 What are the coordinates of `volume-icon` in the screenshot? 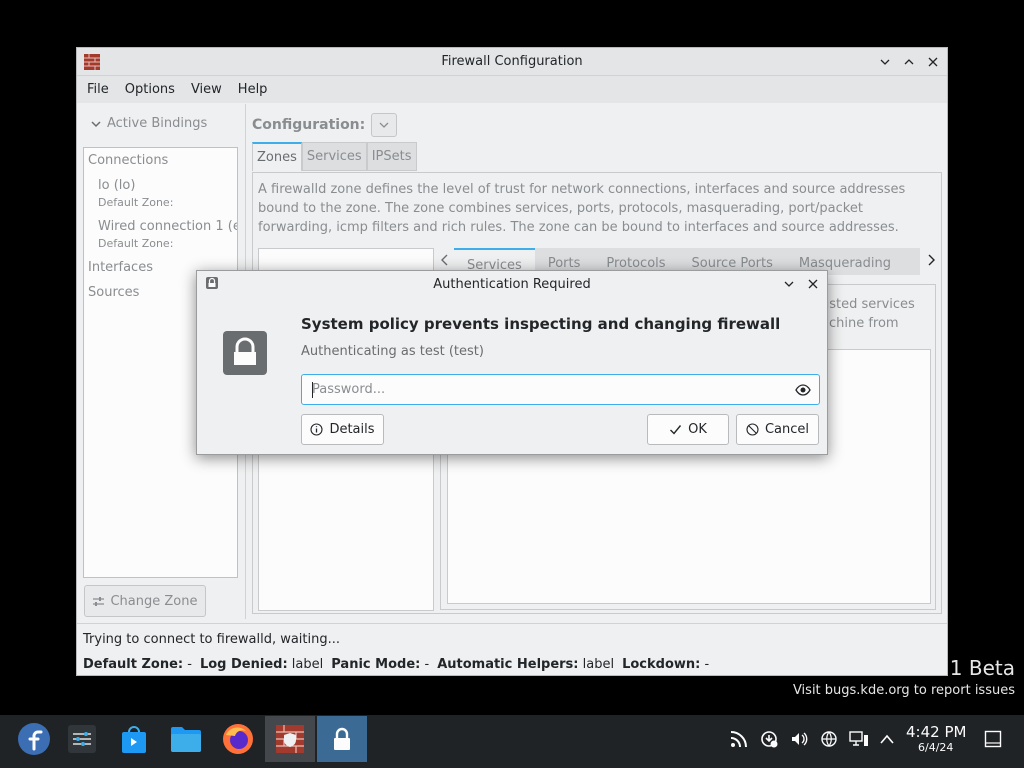 It's located at (799, 739).